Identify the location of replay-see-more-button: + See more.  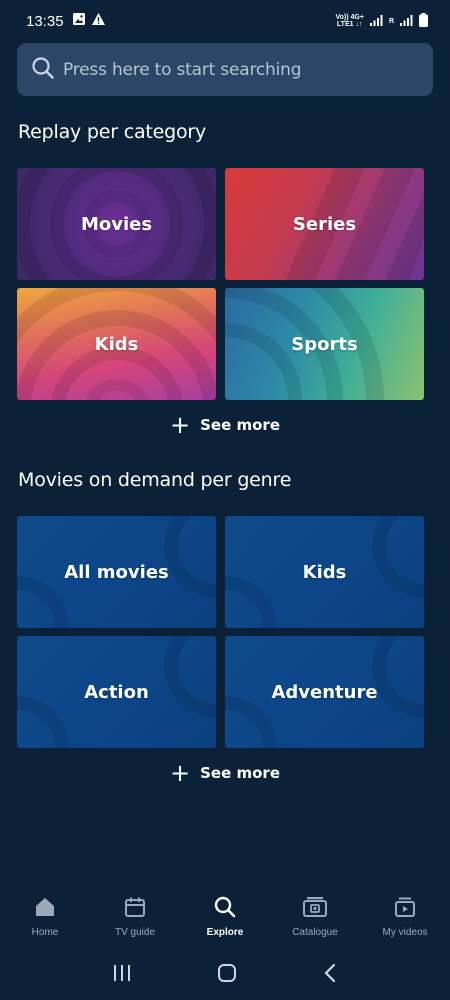
(225, 425).